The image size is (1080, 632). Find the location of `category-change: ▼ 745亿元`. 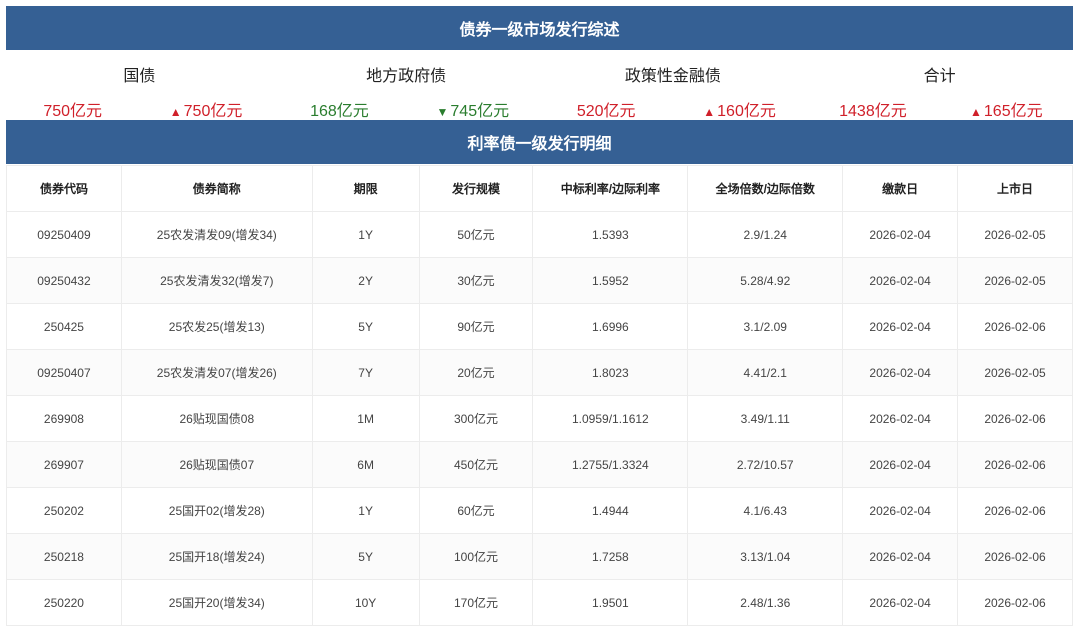

category-change: ▼ 745亿元 is located at coordinates (472, 109).